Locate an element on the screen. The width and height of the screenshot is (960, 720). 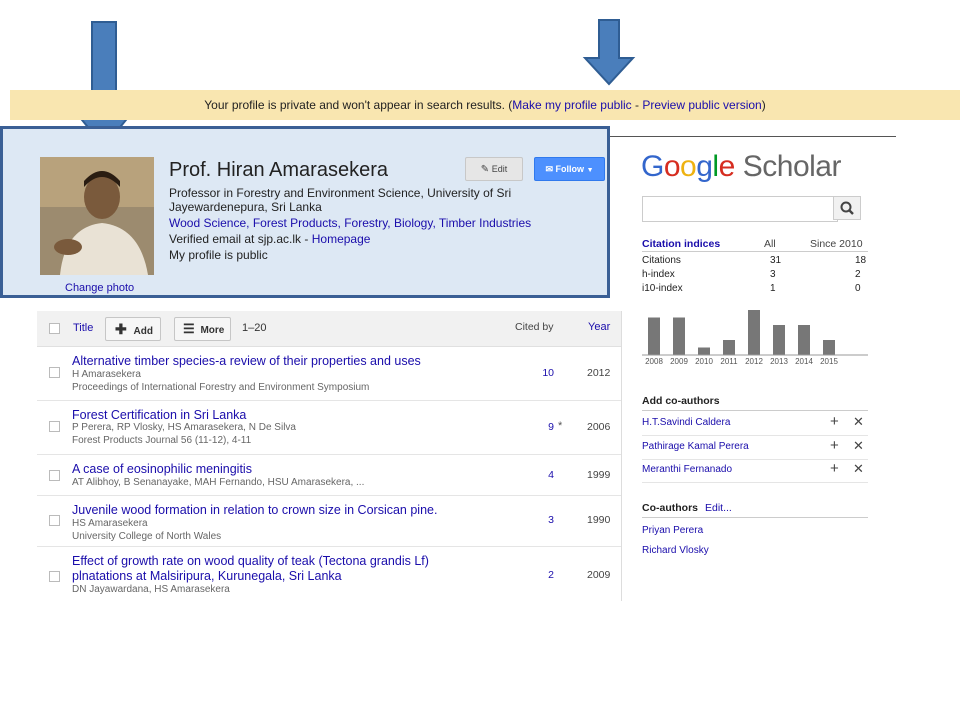
scholar-wordmark: Scholar is located at coordinates (792, 166).